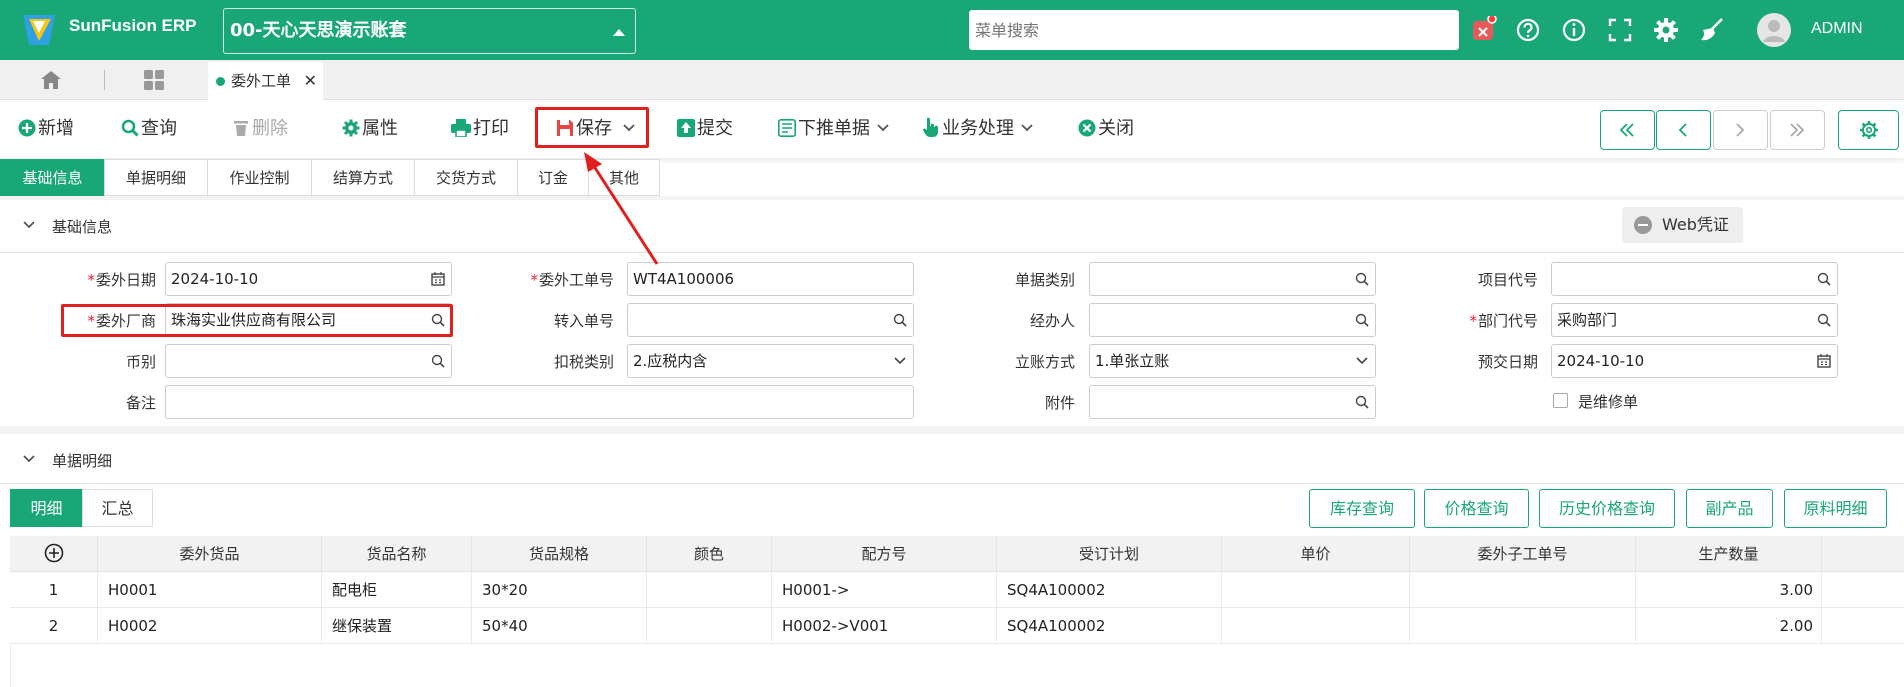  I want to click on doc-category-field, so click(1232, 279).